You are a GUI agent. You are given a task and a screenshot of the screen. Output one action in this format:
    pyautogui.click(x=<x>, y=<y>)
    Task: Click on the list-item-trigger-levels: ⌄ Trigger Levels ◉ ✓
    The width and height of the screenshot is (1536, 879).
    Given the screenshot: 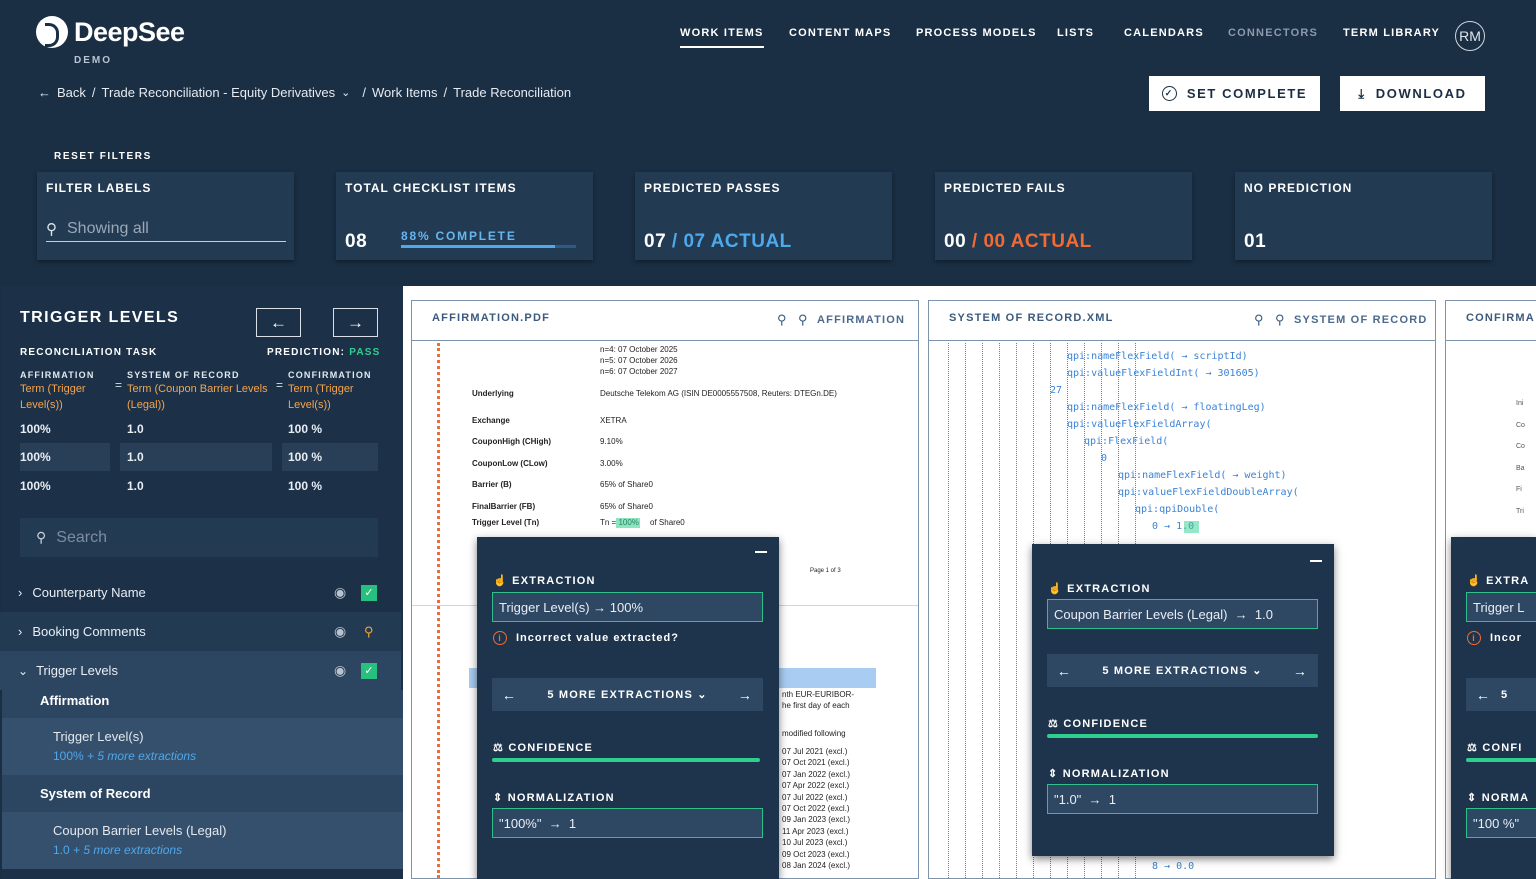 What is the action you would take?
    pyautogui.click(x=200, y=670)
    